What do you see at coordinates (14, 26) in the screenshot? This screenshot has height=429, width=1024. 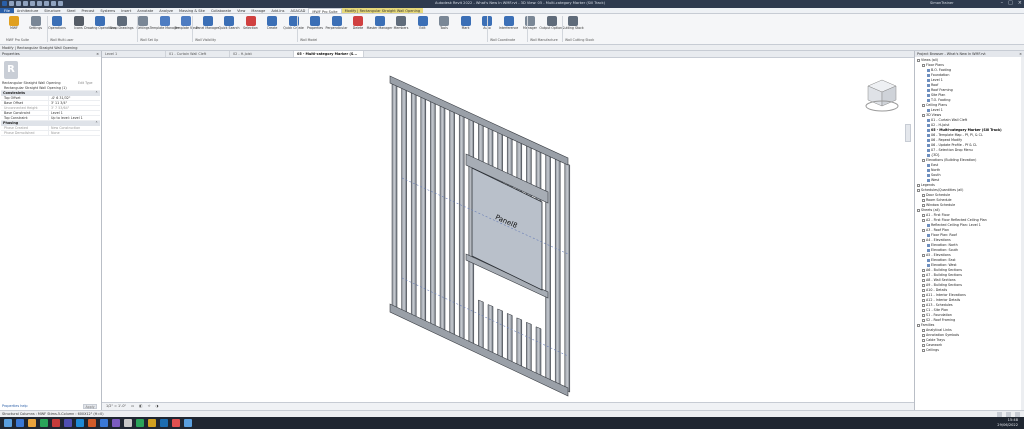 I see `mwf-button: MWF` at bounding box center [14, 26].